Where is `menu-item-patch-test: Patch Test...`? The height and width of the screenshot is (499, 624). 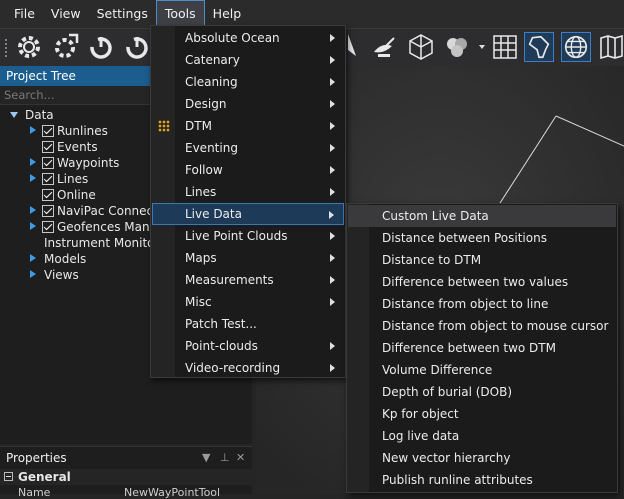
menu-item-patch-test: Patch Test... is located at coordinates (248, 324).